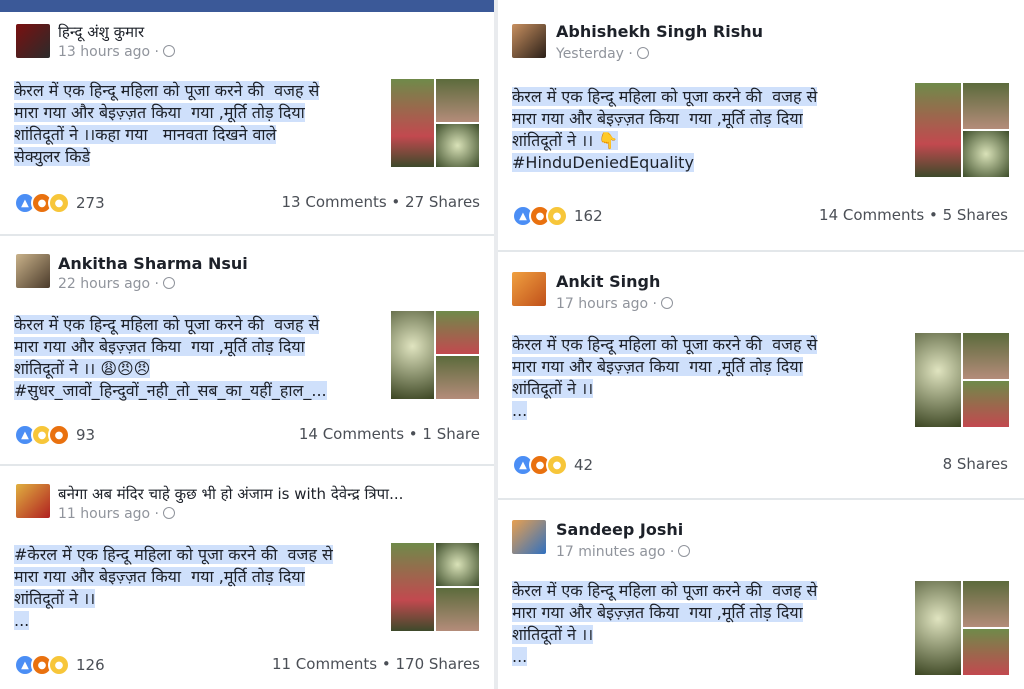  I want to click on post-time-label: 13 hours ago ·, so click(109, 52).